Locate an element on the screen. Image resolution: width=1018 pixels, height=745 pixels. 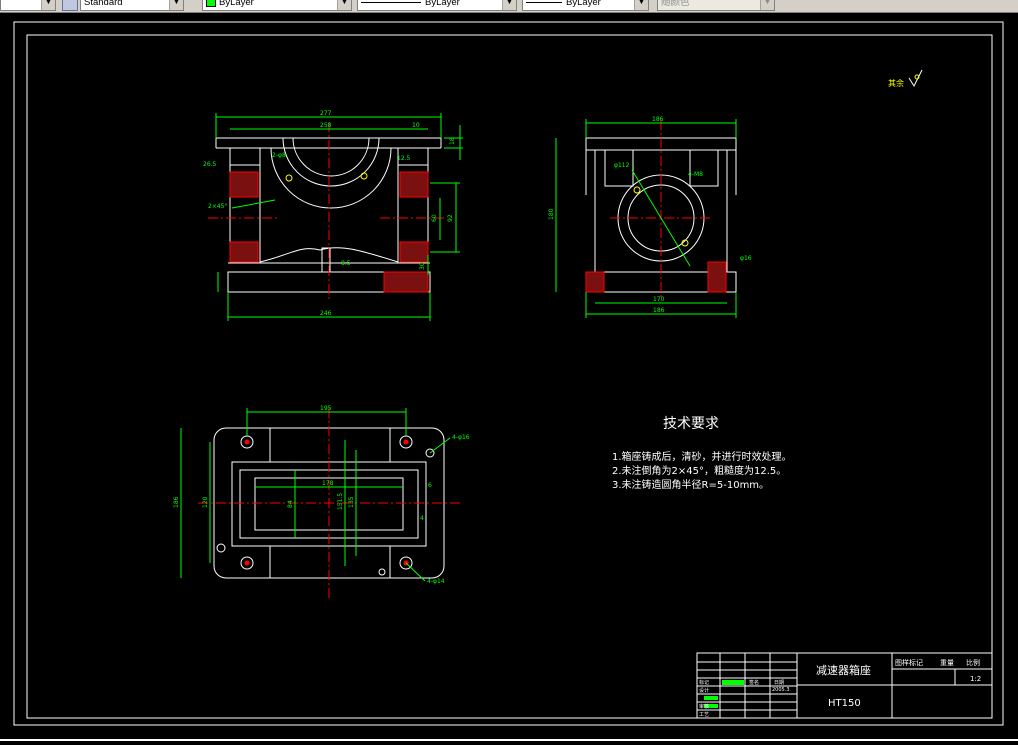
dim-overall: 277 is located at coordinates (326, 113).